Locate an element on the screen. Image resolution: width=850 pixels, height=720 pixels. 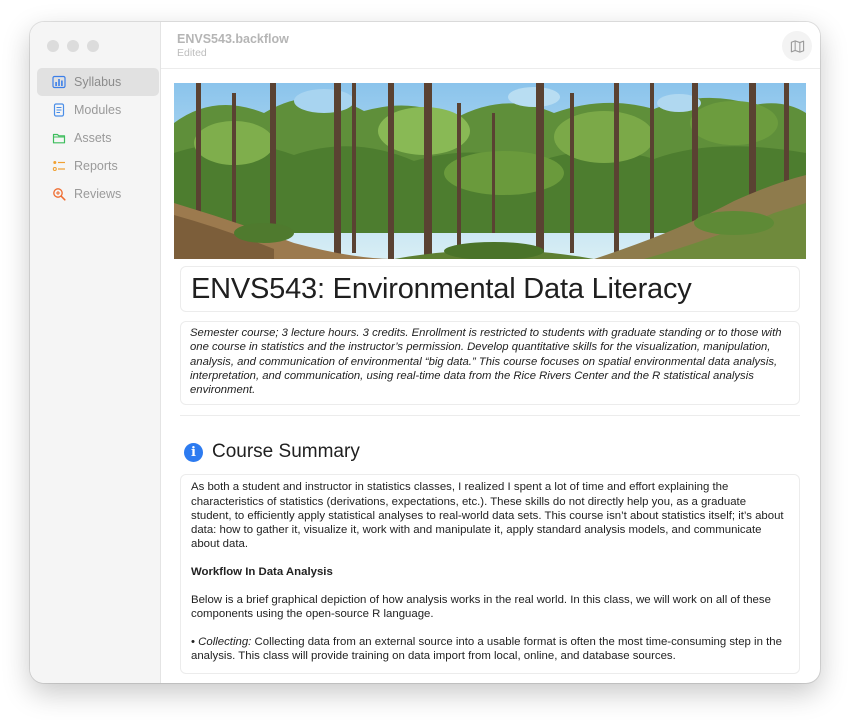
section-header: i Course Summary is located at coordinates (495, 452).